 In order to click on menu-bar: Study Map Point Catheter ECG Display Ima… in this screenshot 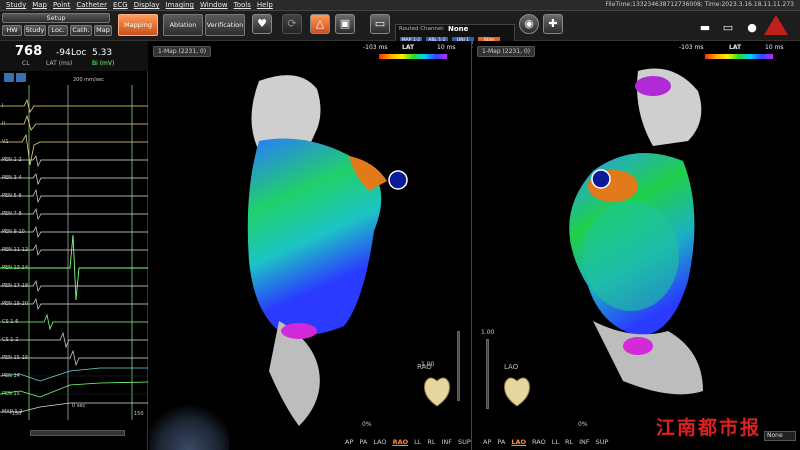, I will do `click(400, 5)`.